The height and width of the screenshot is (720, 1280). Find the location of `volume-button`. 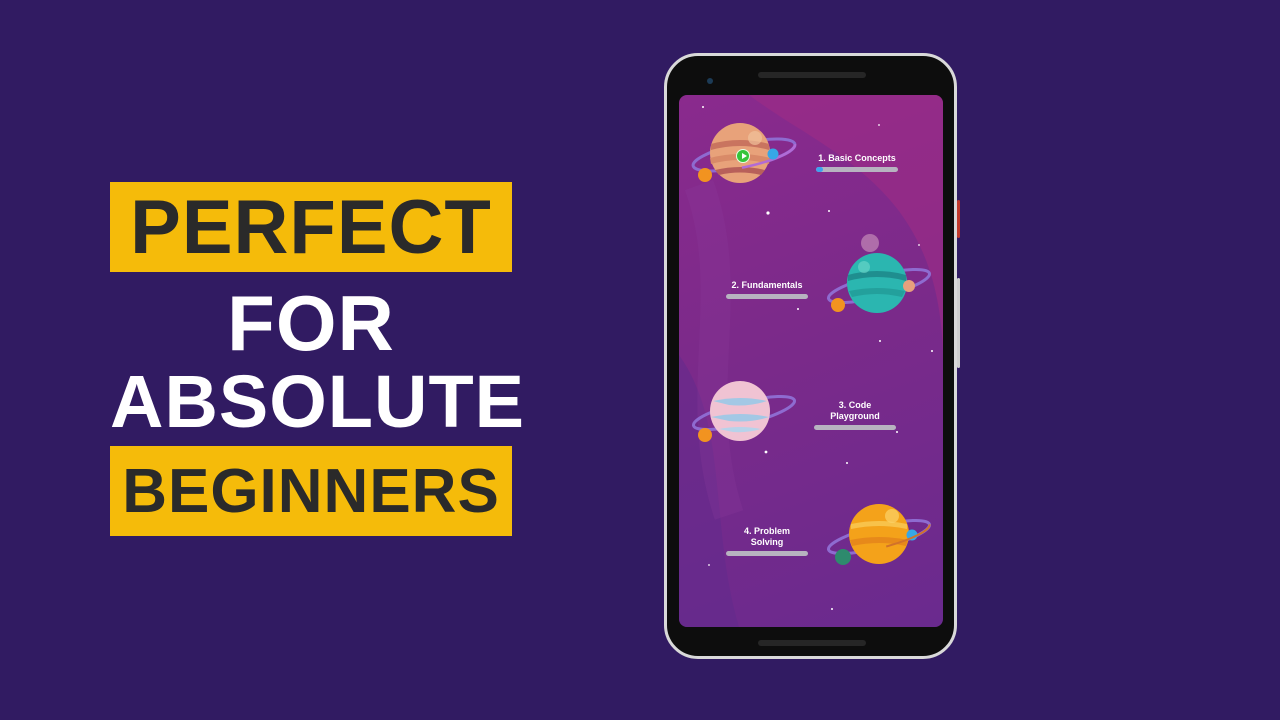

volume-button is located at coordinates (958, 323).